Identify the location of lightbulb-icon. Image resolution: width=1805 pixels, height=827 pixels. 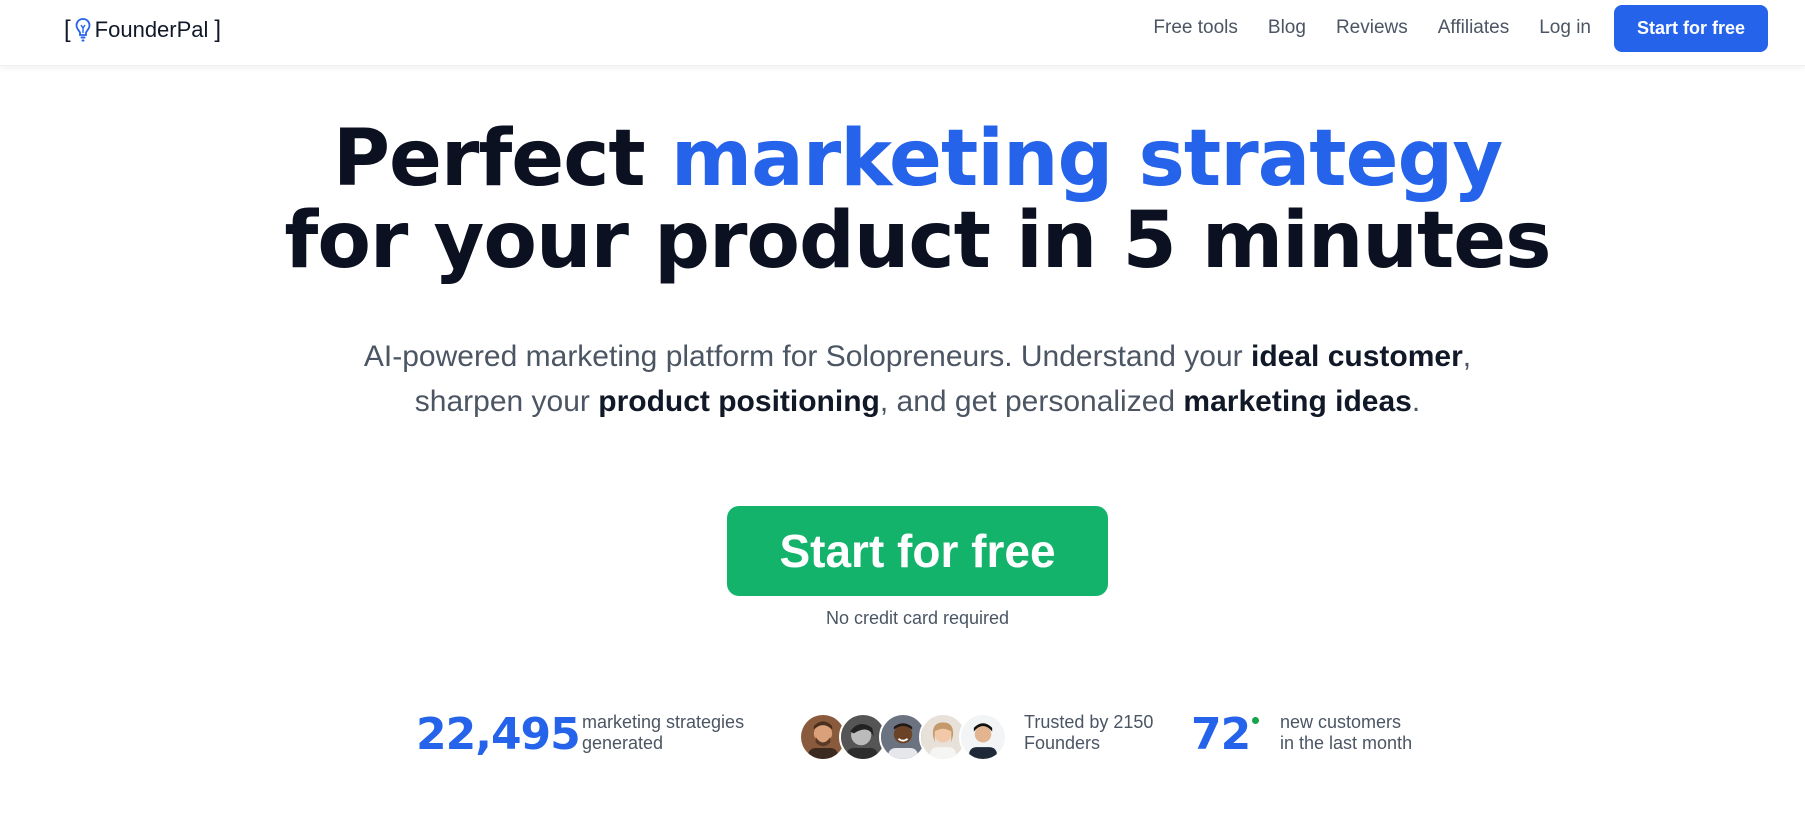
(83, 30).